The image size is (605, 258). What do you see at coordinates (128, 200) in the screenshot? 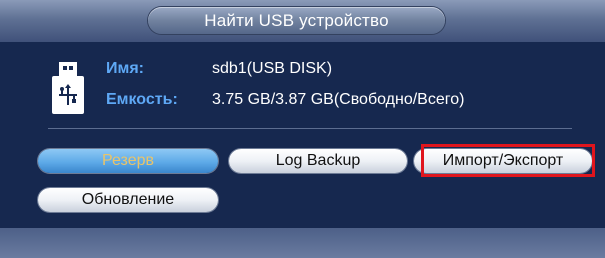
I see `update-button: Обновление` at bounding box center [128, 200].